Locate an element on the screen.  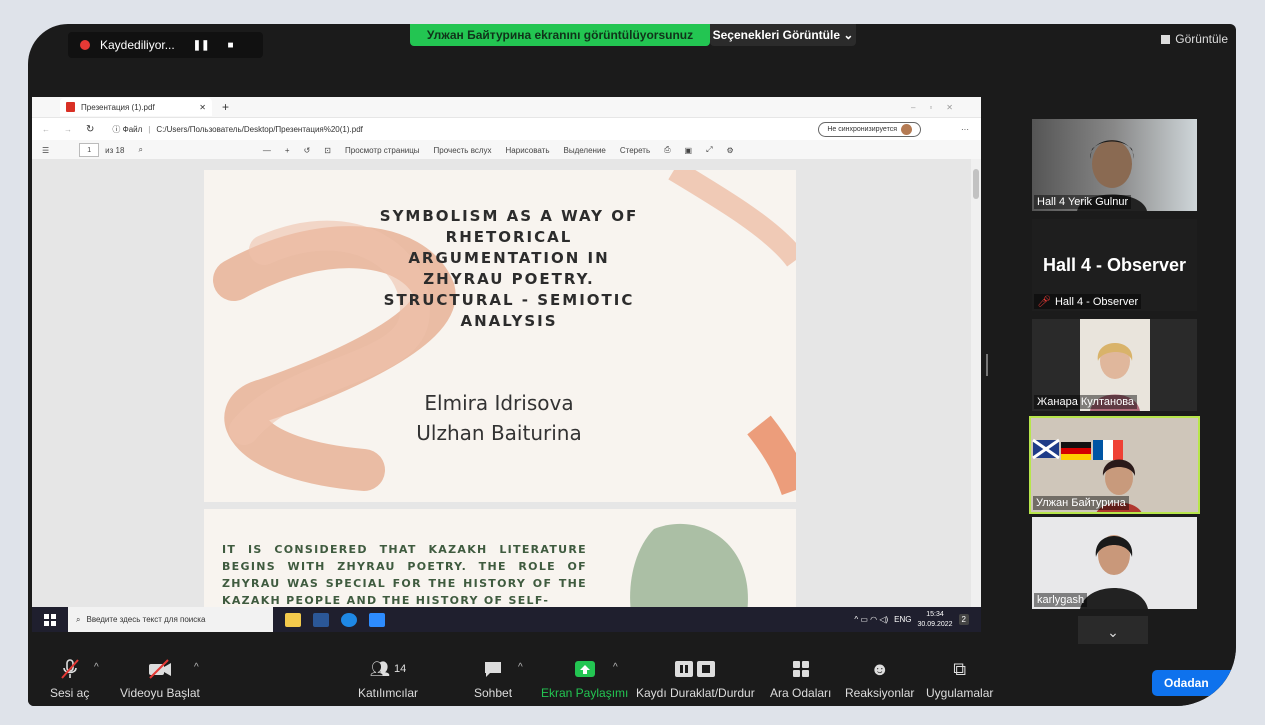
sync-button: Не синхронизируется is located at coordinates (869, 129).